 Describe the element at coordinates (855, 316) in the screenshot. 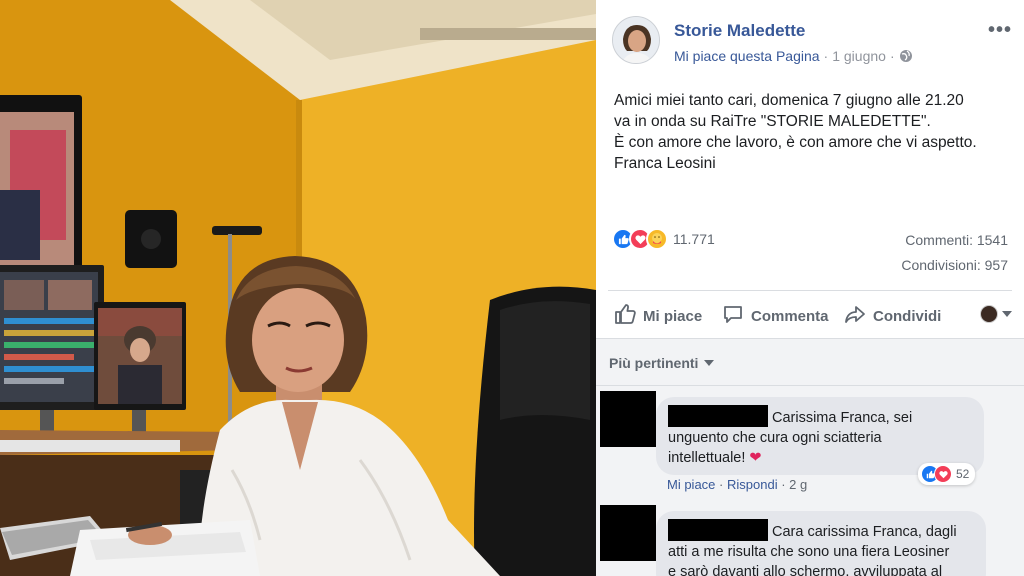

I see `share-arrow-icon` at that location.